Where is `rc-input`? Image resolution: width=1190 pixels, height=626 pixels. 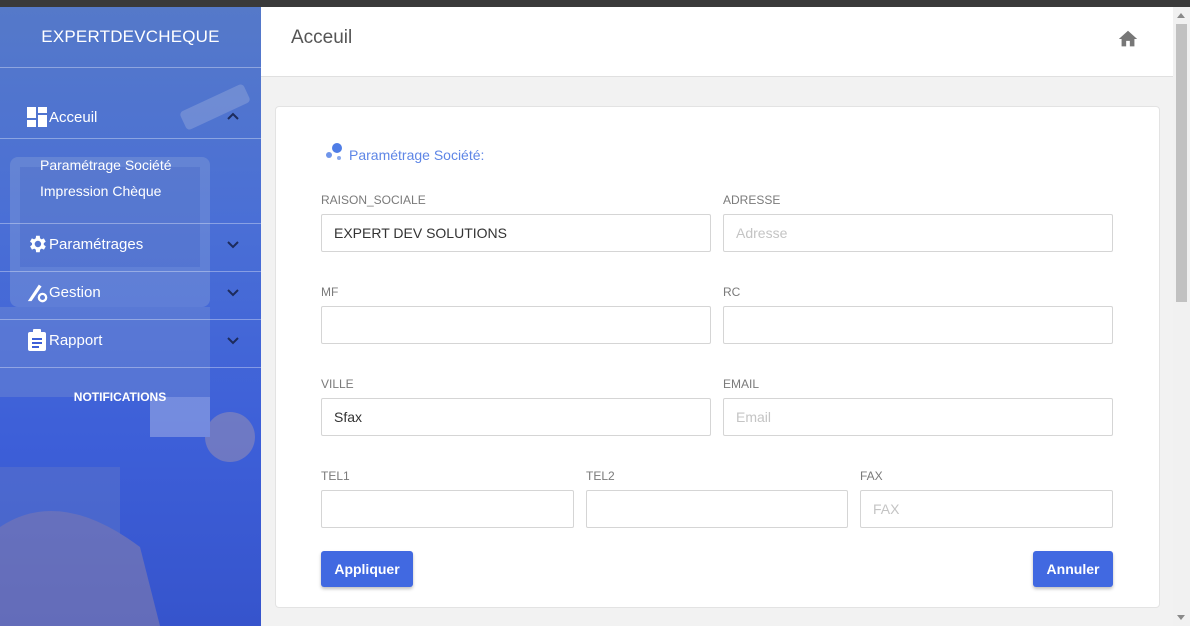 rc-input is located at coordinates (918, 325).